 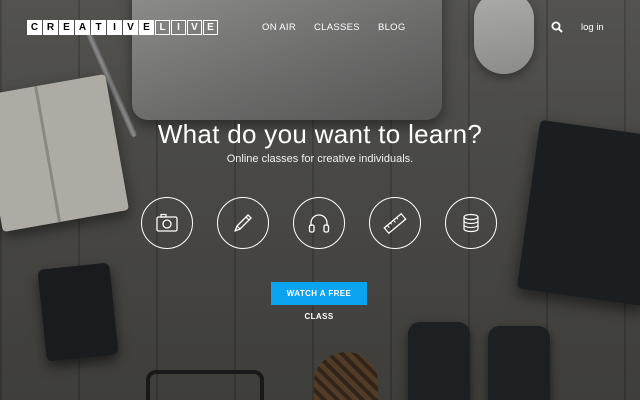 I want to click on main-nav: ON AIR CLASSES BLOG, so click(x=334, y=27).